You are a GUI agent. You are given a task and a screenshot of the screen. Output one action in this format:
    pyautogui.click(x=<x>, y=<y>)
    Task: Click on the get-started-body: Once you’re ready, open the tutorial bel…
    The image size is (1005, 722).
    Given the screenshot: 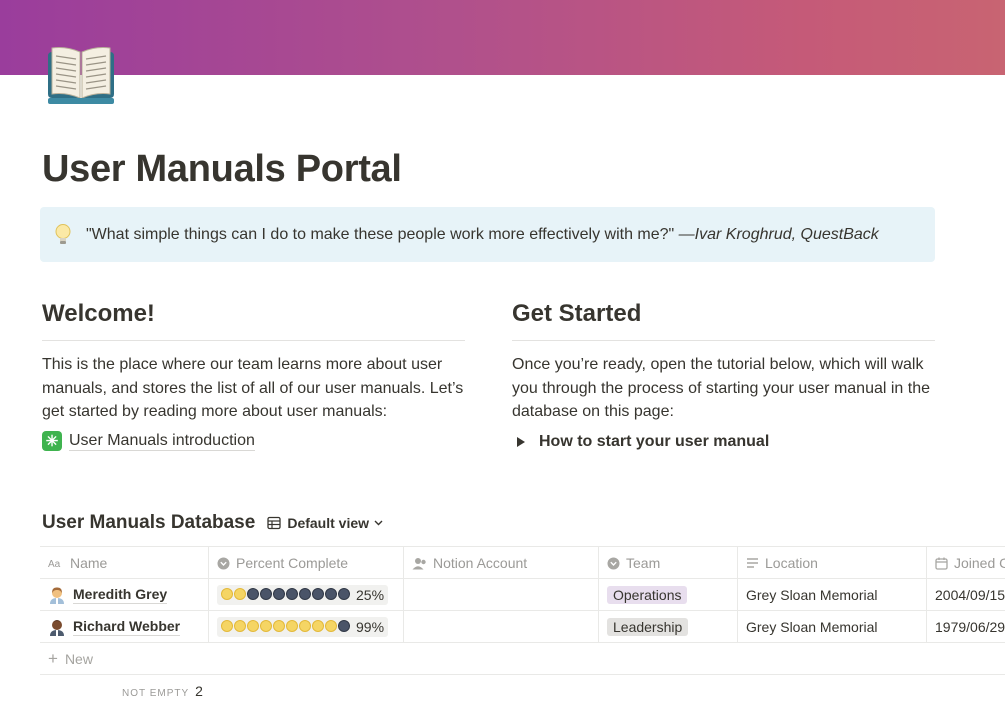 What is the action you would take?
    pyautogui.click(x=721, y=388)
    